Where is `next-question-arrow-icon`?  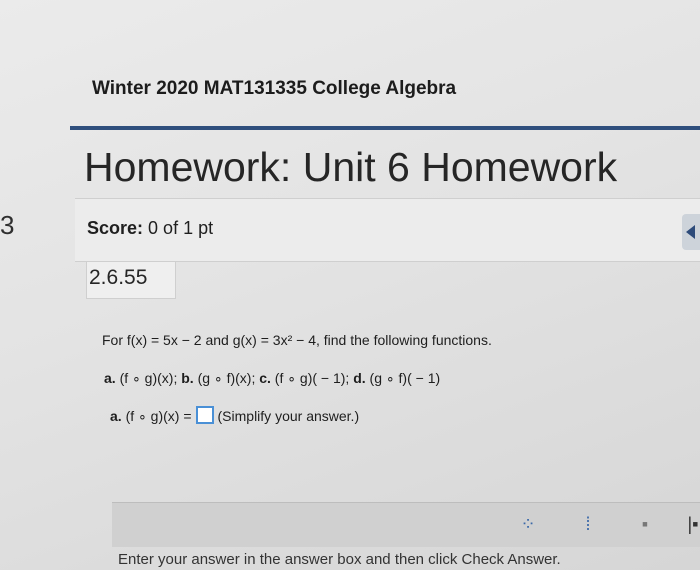 next-question-arrow-icon is located at coordinates (691, 232).